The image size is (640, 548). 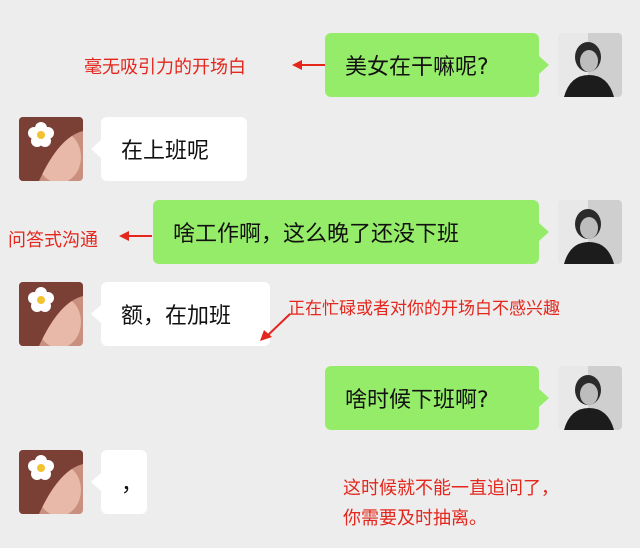 What do you see at coordinates (132, 484) in the screenshot?
I see `message-text: ，` at bounding box center [132, 484].